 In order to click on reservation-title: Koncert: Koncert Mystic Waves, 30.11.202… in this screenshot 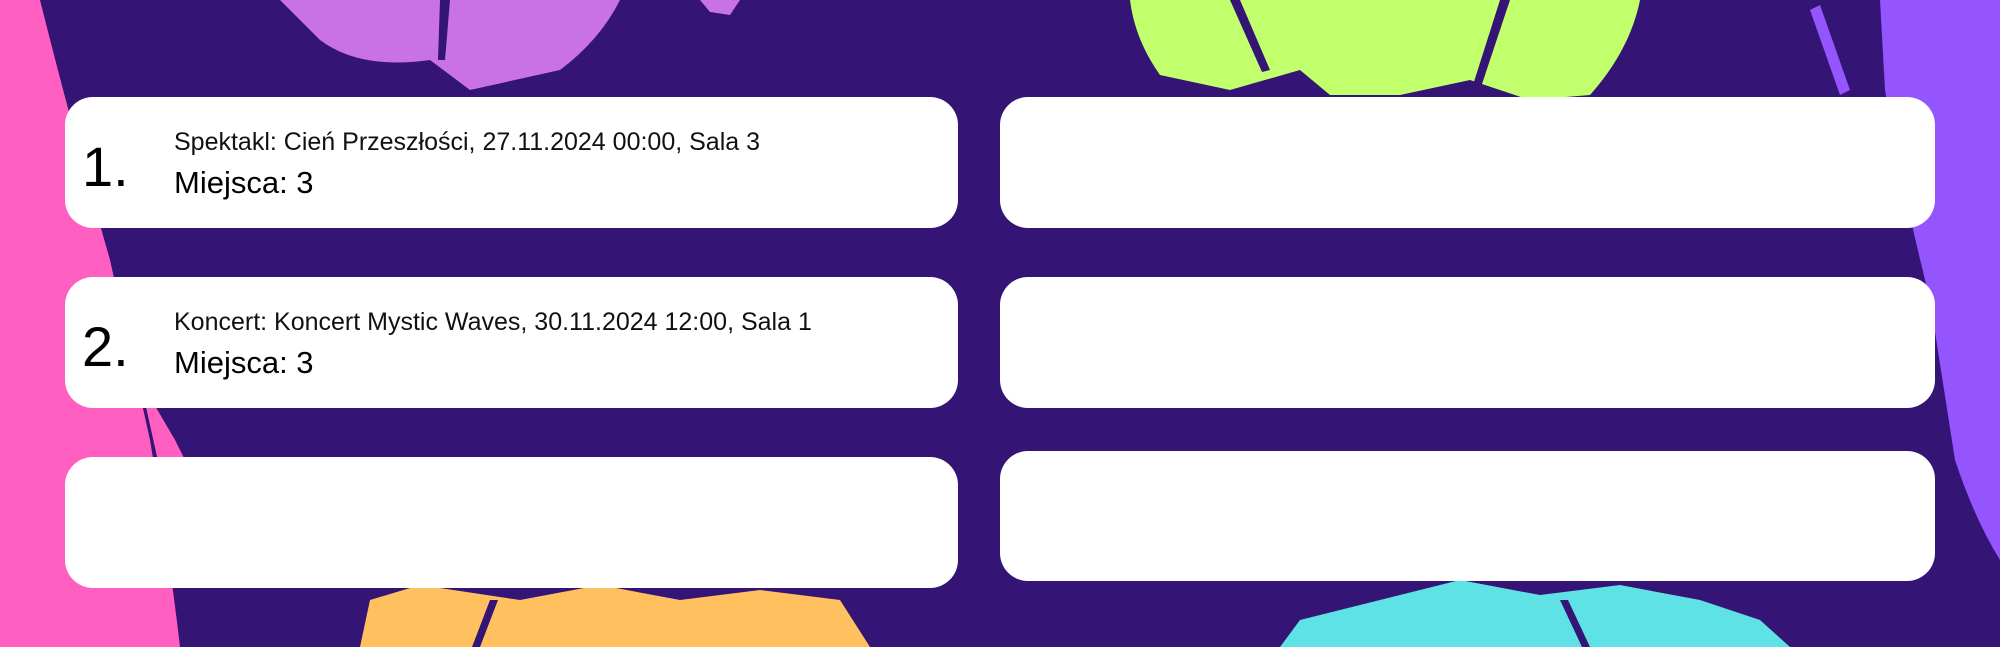, I will do `click(493, 322)`.